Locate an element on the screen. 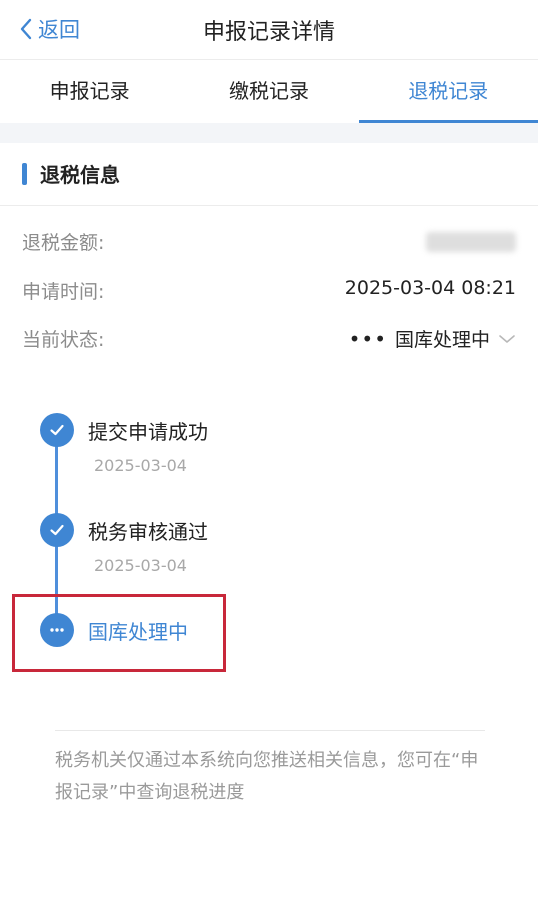 The height and width of the screenshot is (897, 538). redacted-amount is located at coordinates (471, 242).